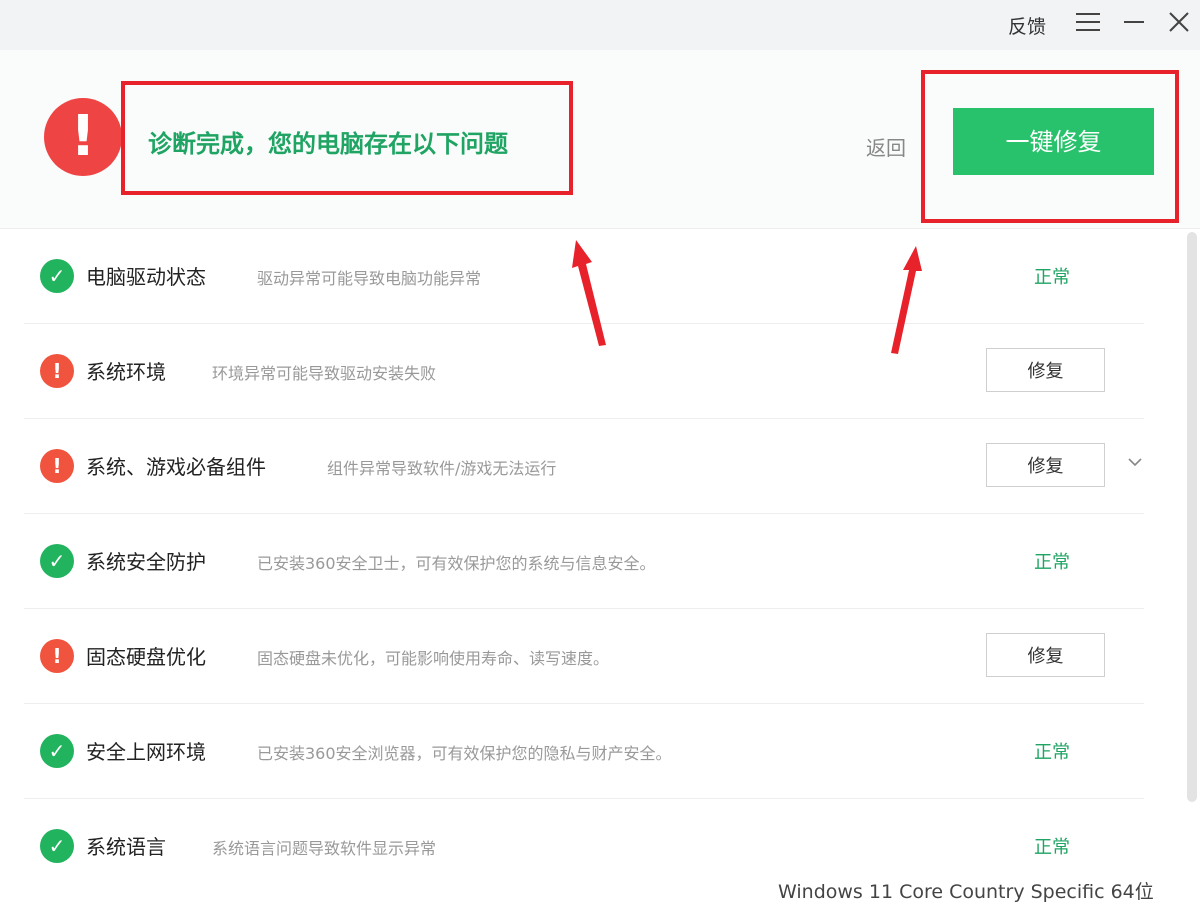  Describe the element at coordinates (600, 25) in the screenshot. I see `title-bar: 反馈` at that location.